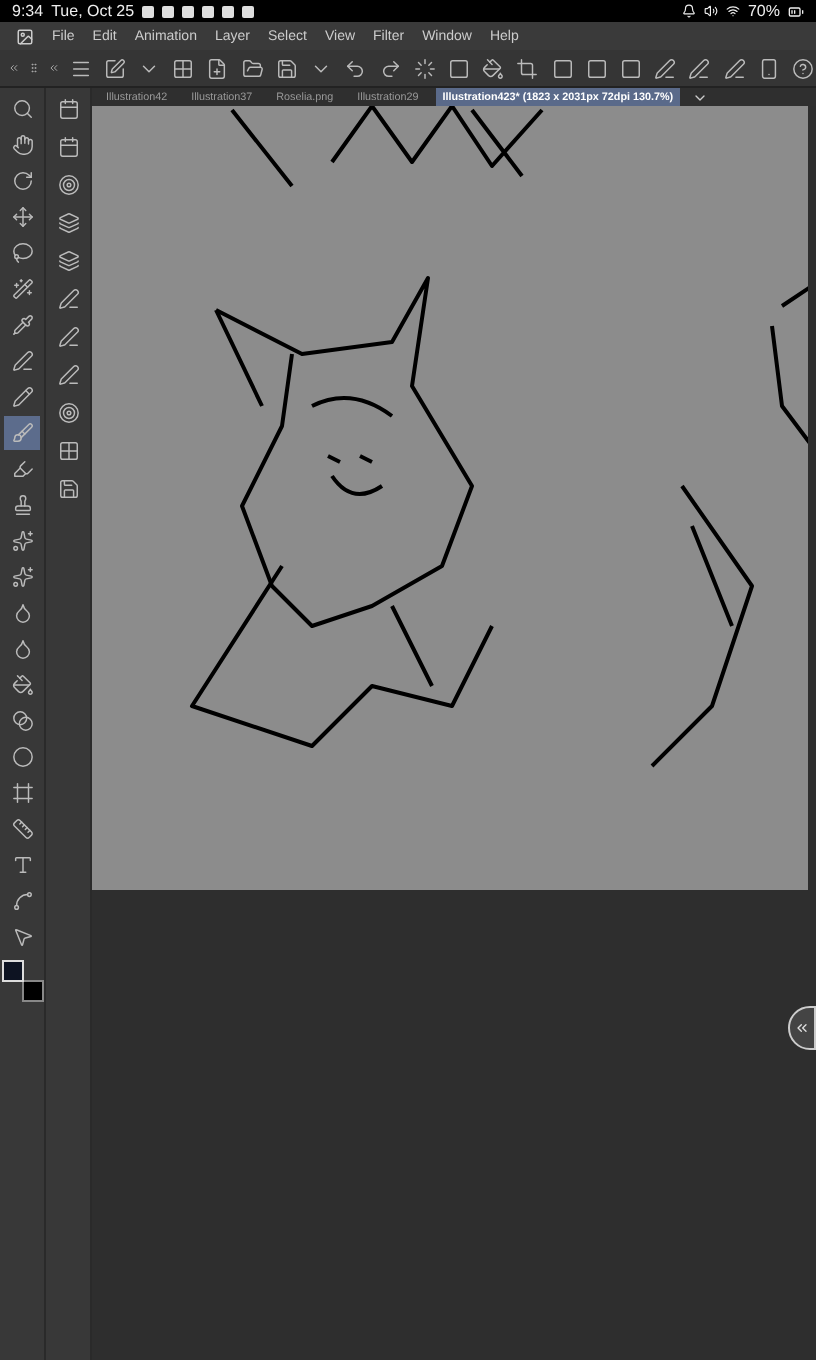  What do you see at coordinates (710, 11) in the screenshot?
I see `sound-icon` at bounding box center [710, 11].